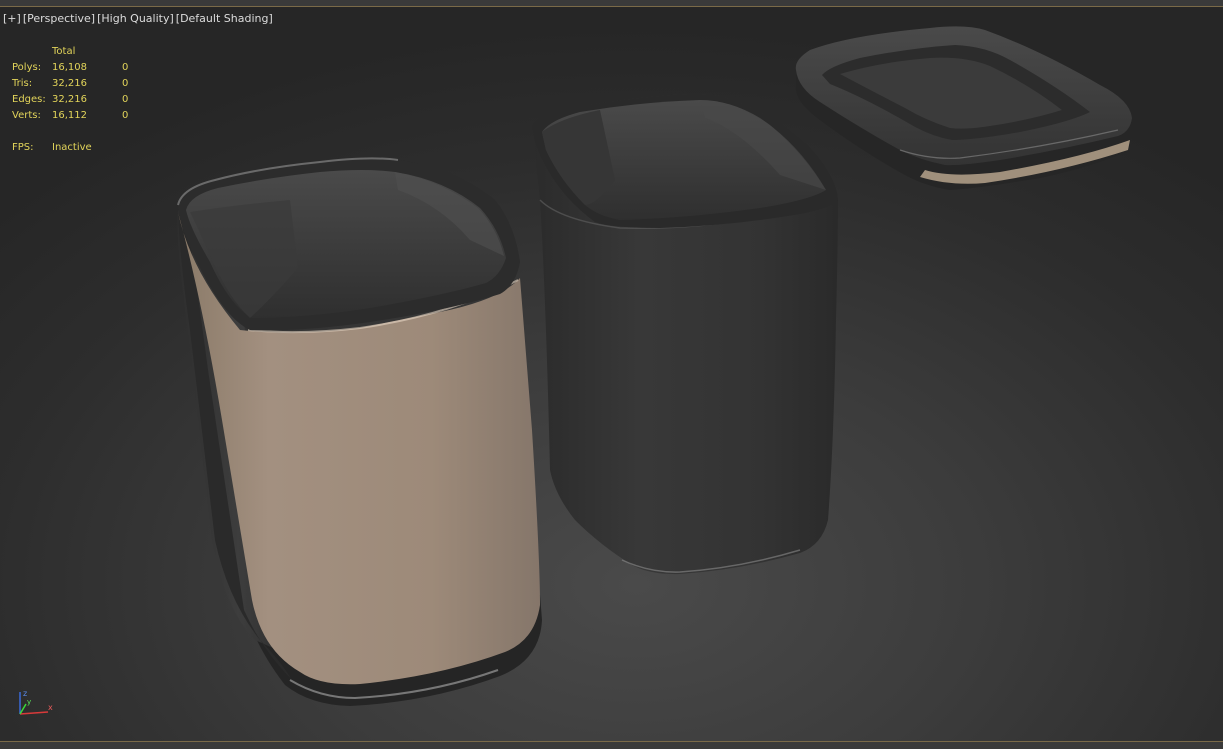 This screenshot has width=1223, height=749. Describe the element at coordinates (22, 83) in the screenshot. I see `stats-label: Tris:` at that location.